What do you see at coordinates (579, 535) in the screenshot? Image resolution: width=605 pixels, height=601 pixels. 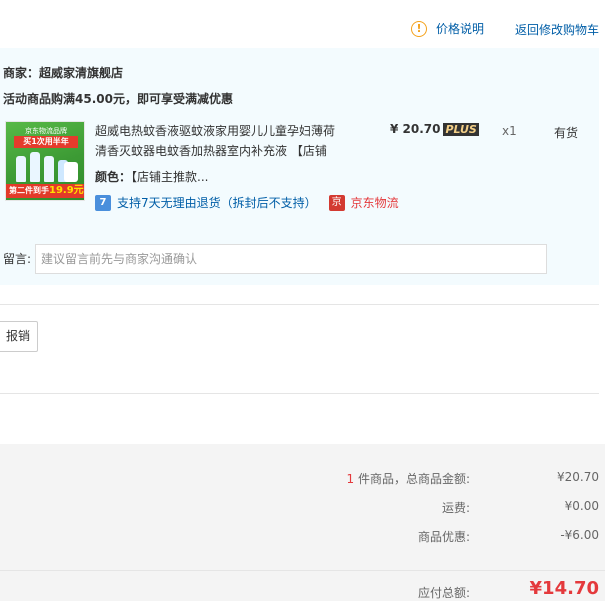 I see `discount-amount: -¥6.00` at bounding box center [579, 535].